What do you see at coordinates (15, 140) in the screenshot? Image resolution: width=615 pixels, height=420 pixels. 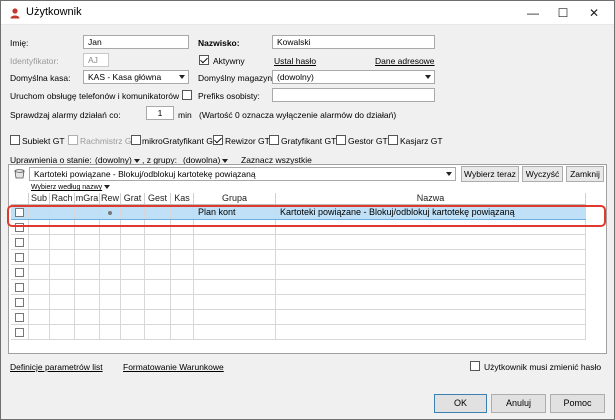 I see `role-checkbox-subiekt` at bounding box center [15, 140].